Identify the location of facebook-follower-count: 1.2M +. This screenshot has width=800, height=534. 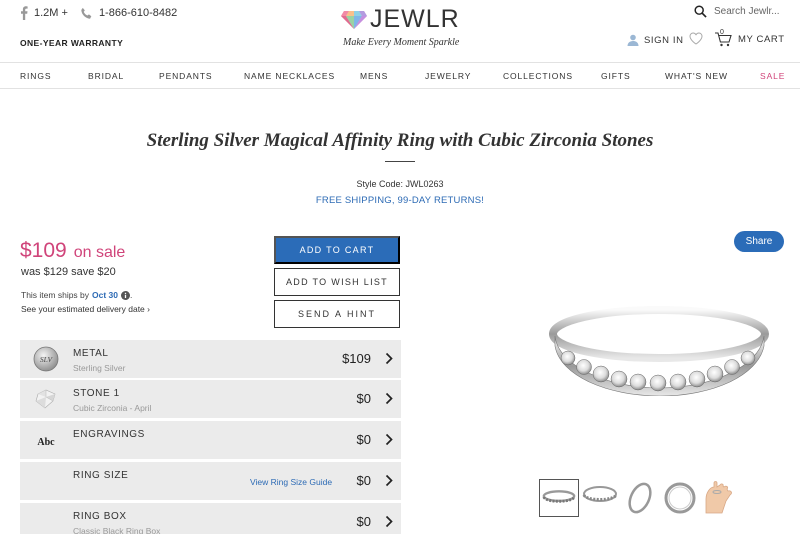
(51, 13).